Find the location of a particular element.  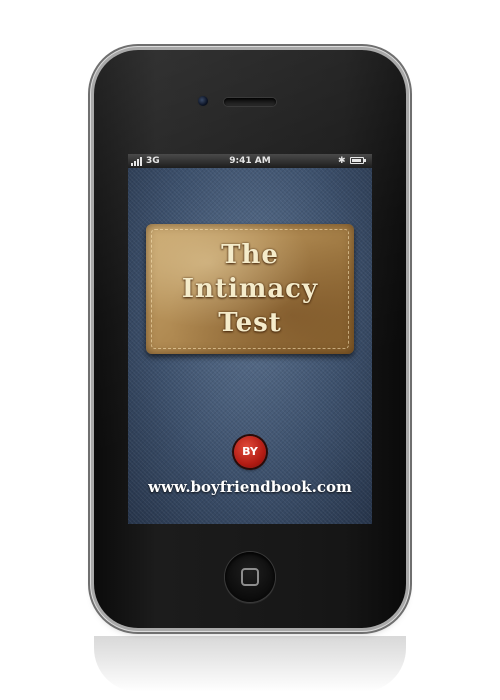

app-title: The Intimacy Test is located at coordinates (250, 289).